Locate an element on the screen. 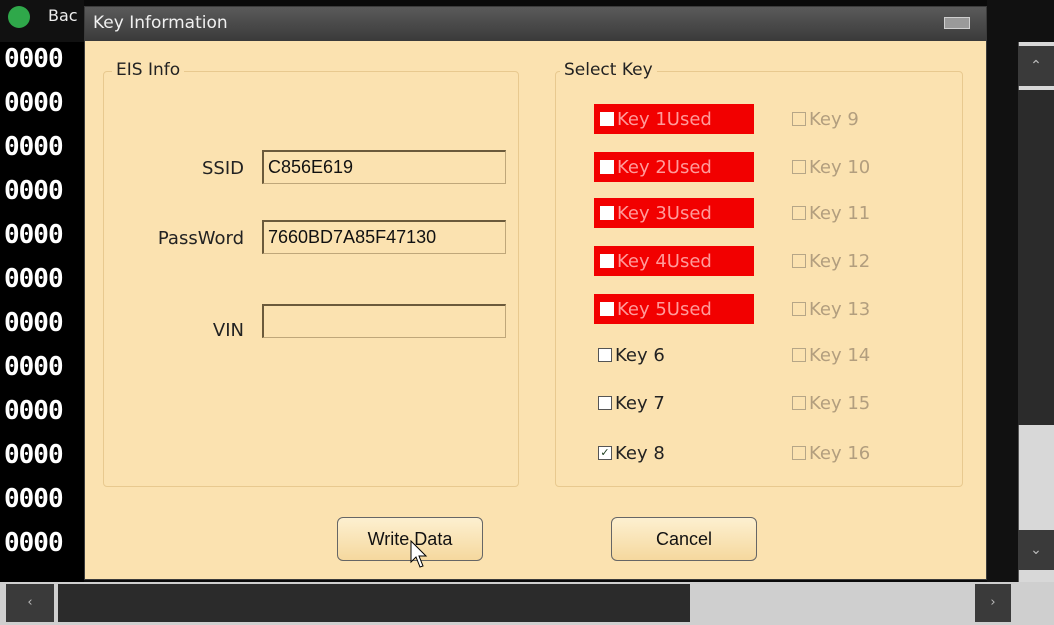 Image resolution: width=1054 pixels, height=625 pixels. key-16-checkbox: Key 16 is located at coordinates (831, 453).